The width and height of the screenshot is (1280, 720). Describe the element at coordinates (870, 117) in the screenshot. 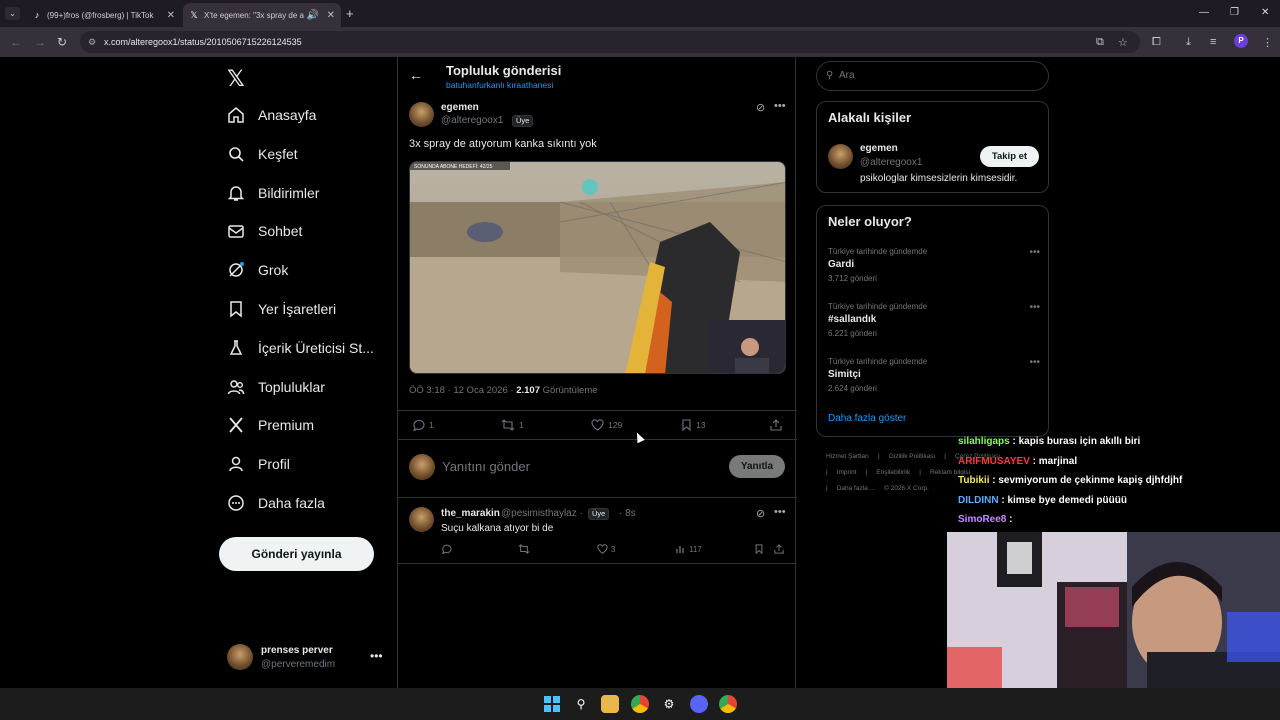

I see `card-title: Alakalı kişiler` at that location.